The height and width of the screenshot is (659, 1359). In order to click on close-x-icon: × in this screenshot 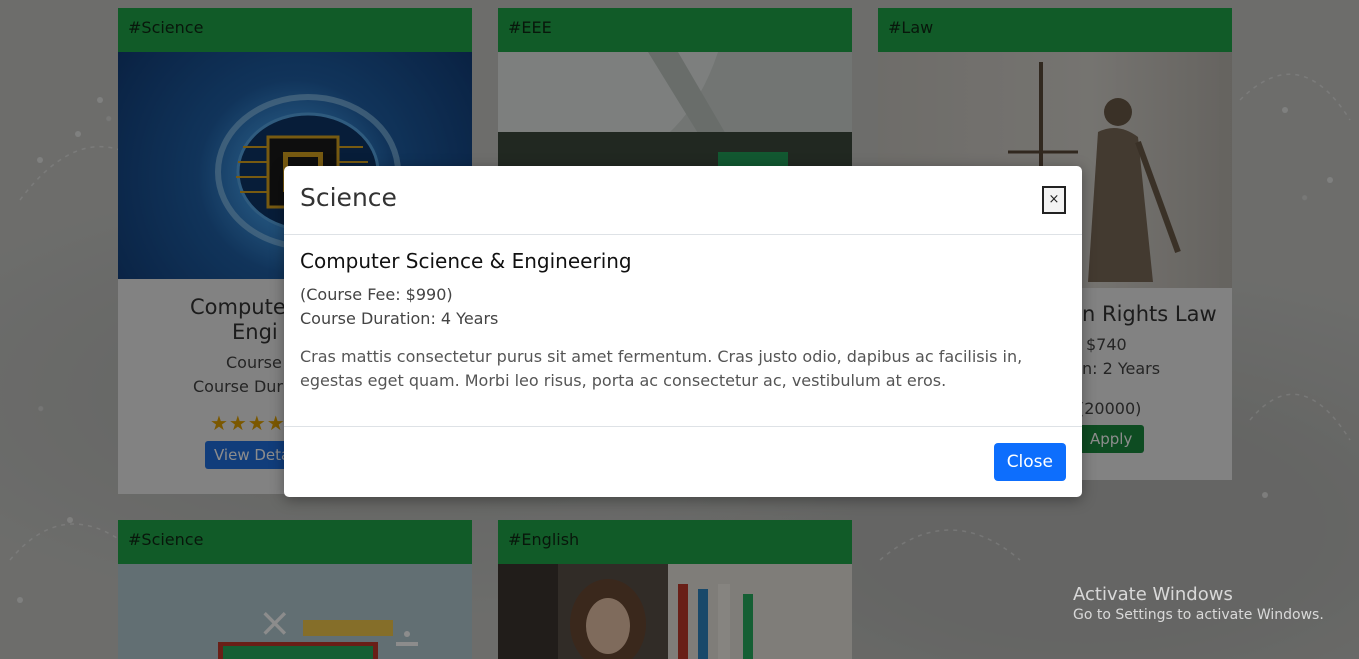, I will do `click(1054, 200)`.